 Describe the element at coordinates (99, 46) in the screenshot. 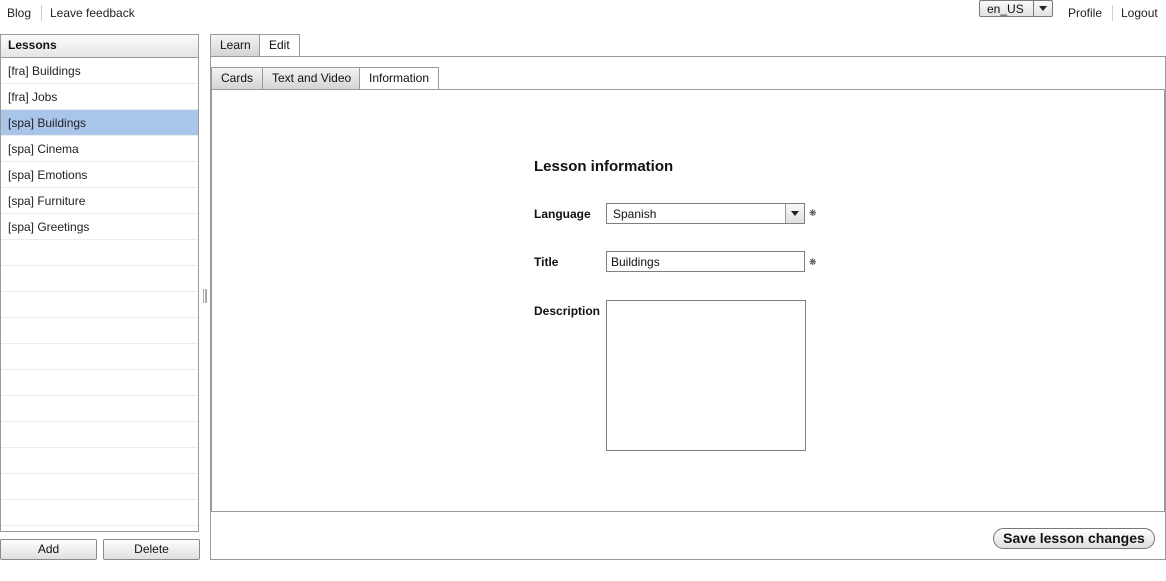

I see `lessons-header: Lessons` at that location.